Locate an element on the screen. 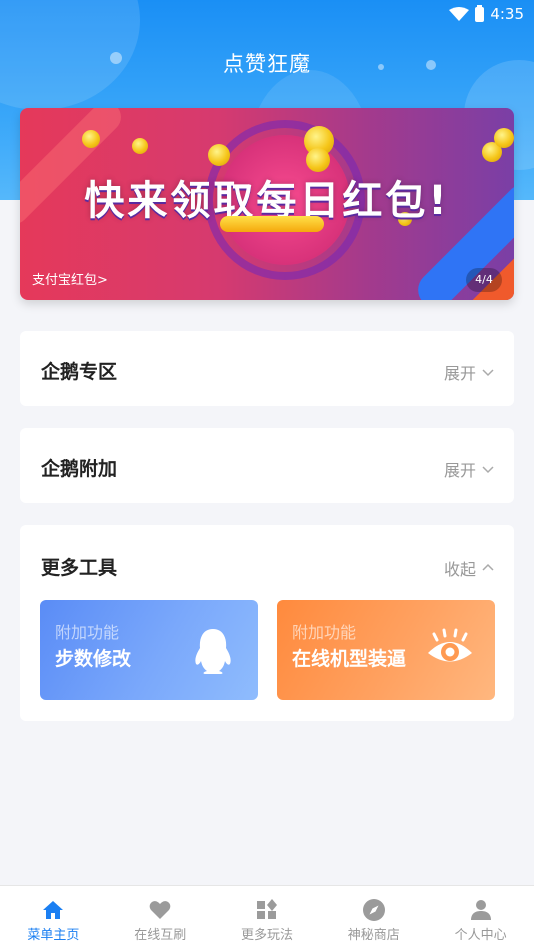  tab-mystery-shop: 神秘商店 is located at coordinates (373, 917).